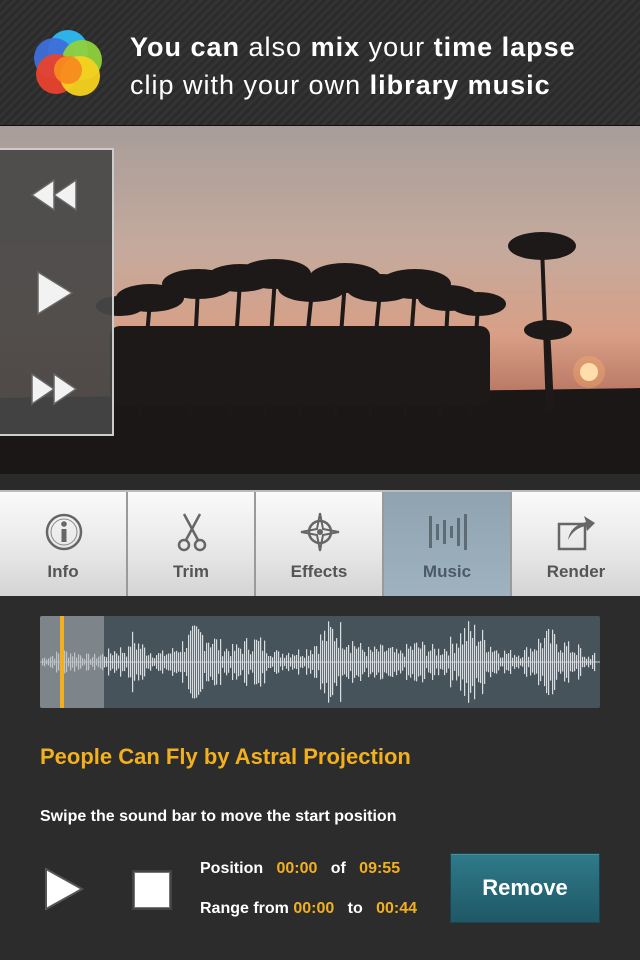 The height and width of the screenshot is (960, 640). I want to click on song-title: People Can Fly by Astral Projection, so click(225, 756).